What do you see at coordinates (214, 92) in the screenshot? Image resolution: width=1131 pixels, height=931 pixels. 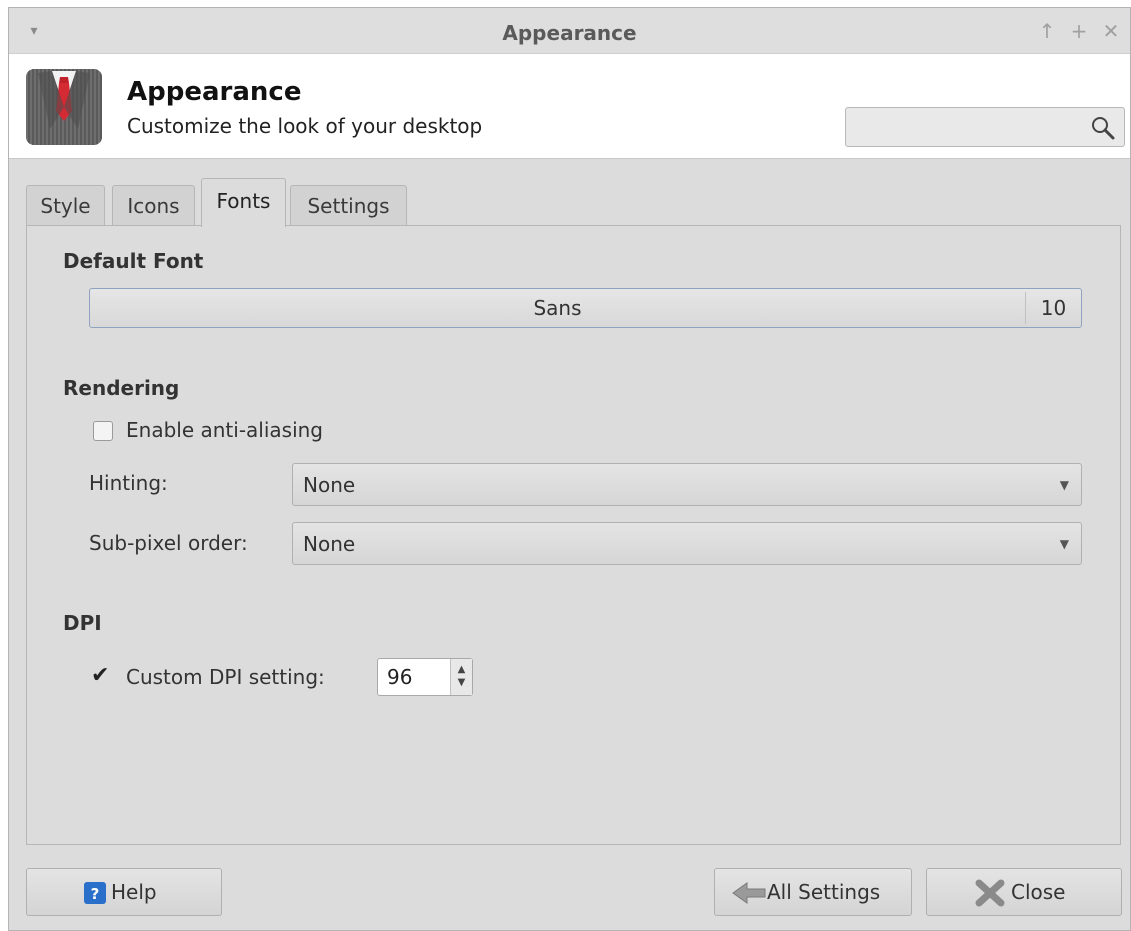 I see `header-title: Appearance` at bounding box center [214, 92].